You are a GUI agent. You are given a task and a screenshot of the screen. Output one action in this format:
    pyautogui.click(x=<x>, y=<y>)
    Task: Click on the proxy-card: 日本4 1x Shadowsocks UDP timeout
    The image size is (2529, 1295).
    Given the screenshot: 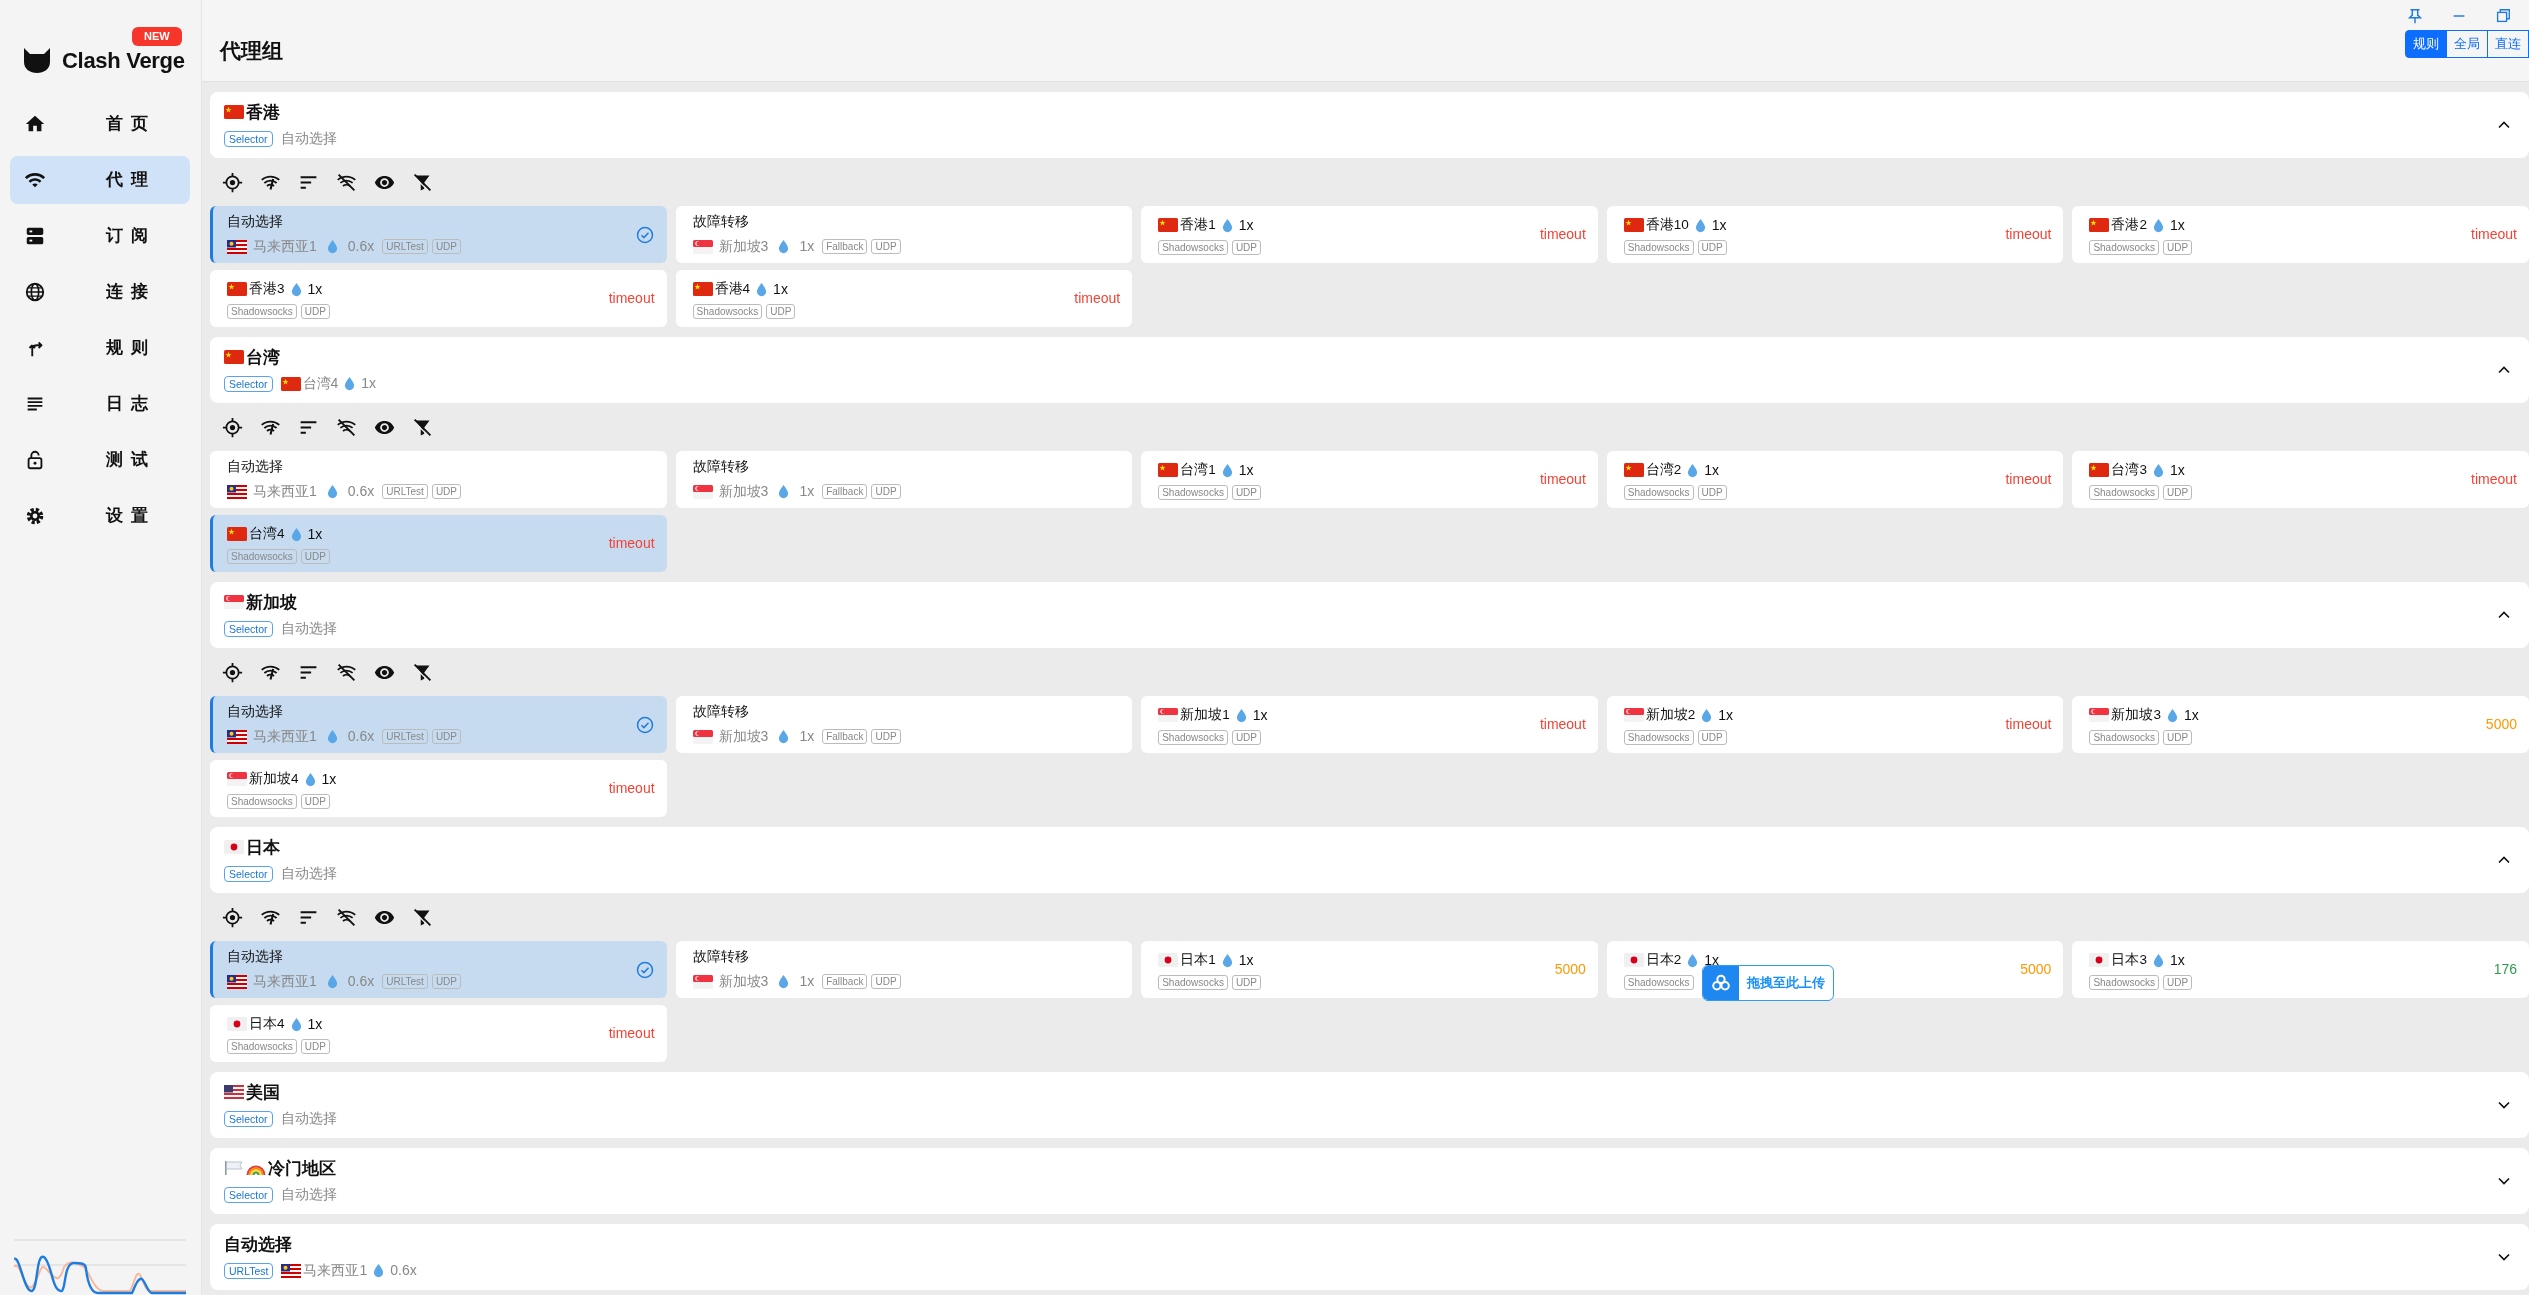 What is the action you would take?
    pyautogui.click(x=438, y=1033)
    